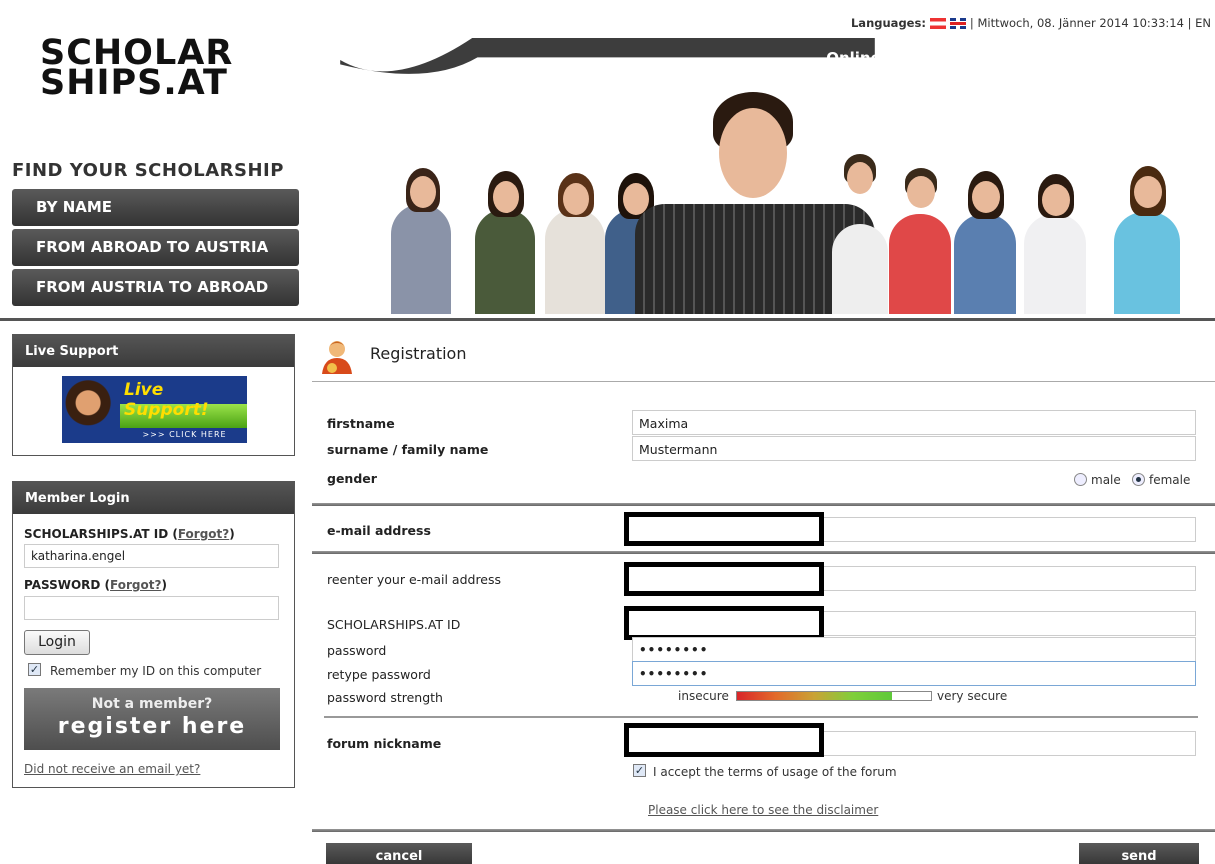 This screenshot has width=1215, height=864. What do you see at coordinates (155, 207) in the screenshot?
I see `by-name-button: BY NAME` at bounding box center [155, 207].